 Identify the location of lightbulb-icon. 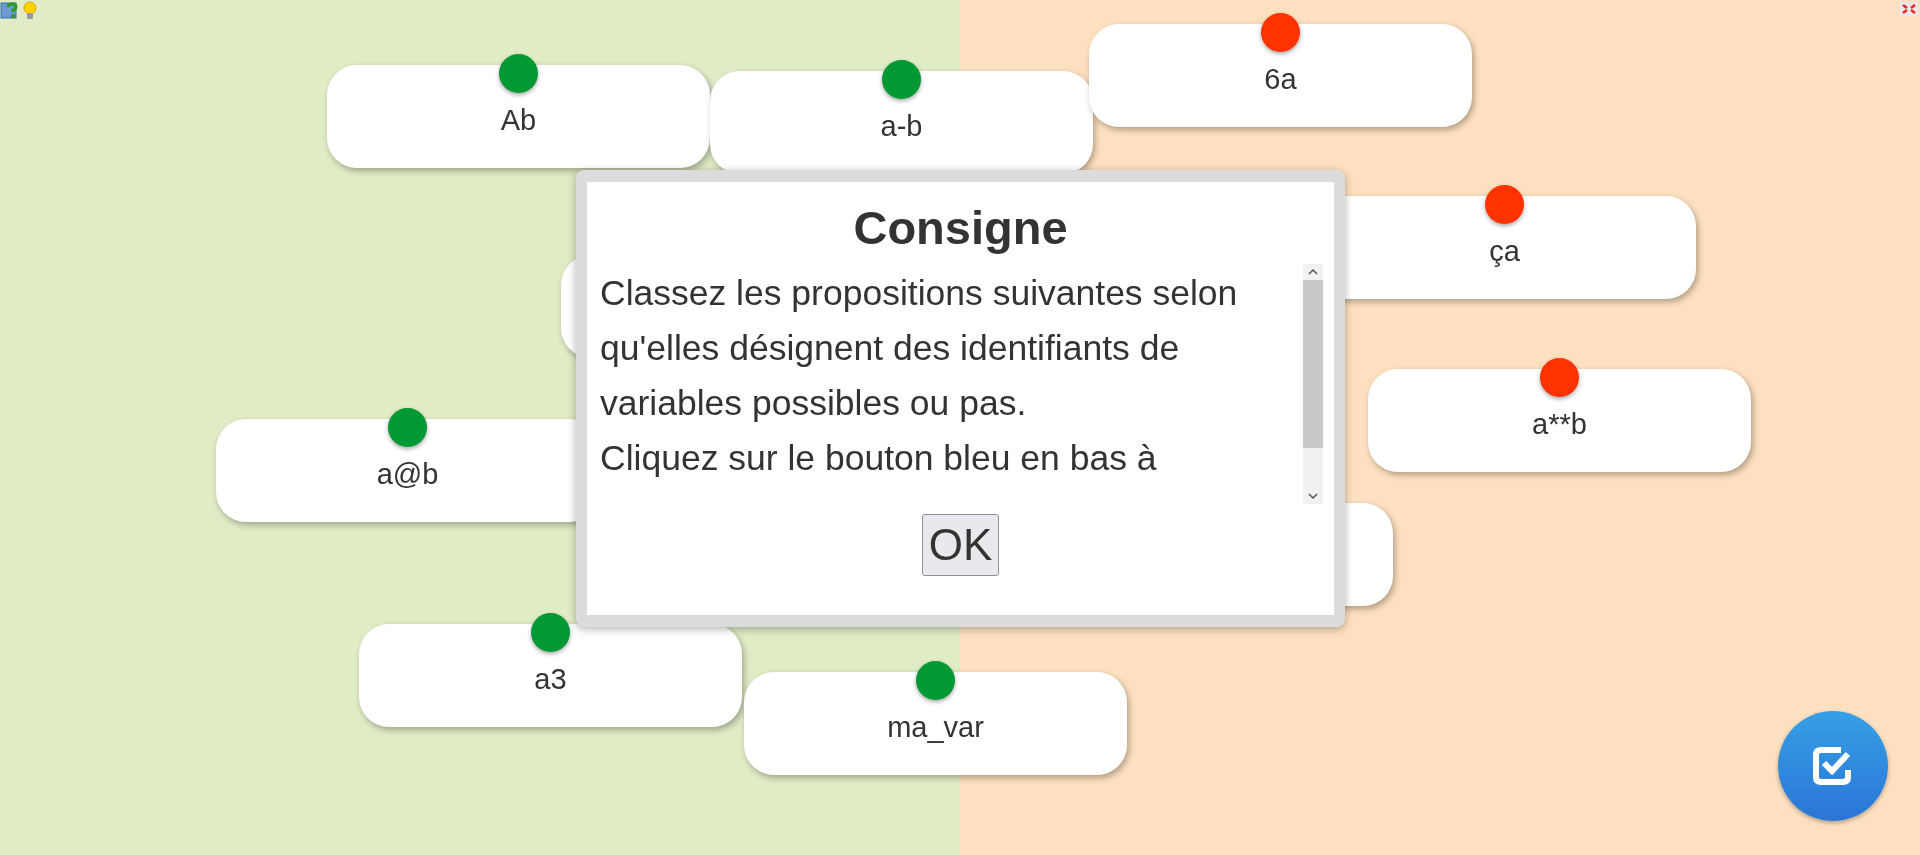
(30, 11).